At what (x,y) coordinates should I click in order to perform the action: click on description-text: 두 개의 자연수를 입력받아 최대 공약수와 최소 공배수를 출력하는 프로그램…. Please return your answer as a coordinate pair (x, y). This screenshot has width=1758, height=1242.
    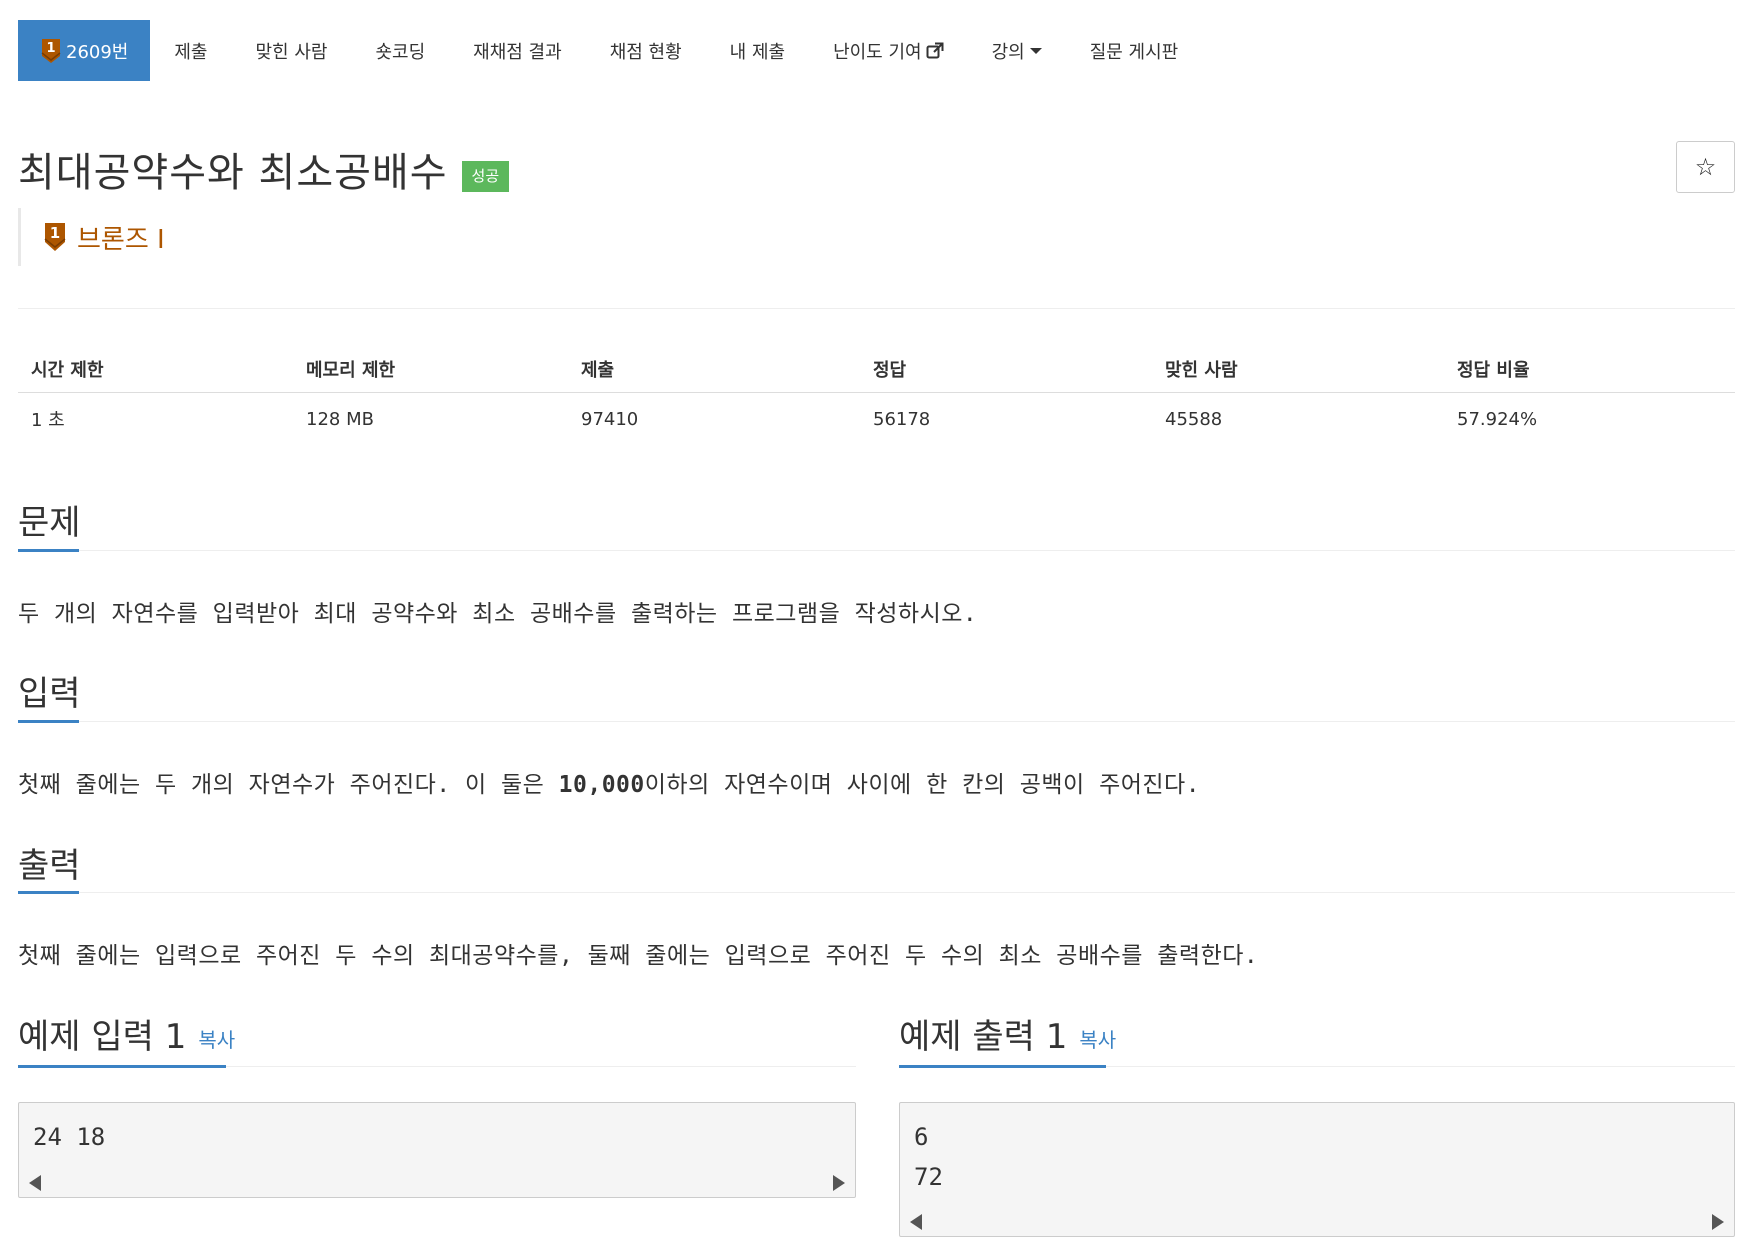
    Looking at the image, I should click on (498, 614).